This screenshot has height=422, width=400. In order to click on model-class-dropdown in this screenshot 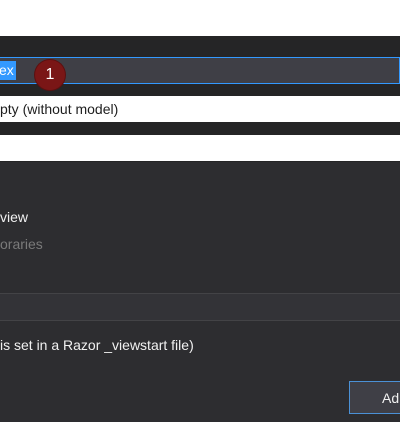, I will do `click(200, 148)`.